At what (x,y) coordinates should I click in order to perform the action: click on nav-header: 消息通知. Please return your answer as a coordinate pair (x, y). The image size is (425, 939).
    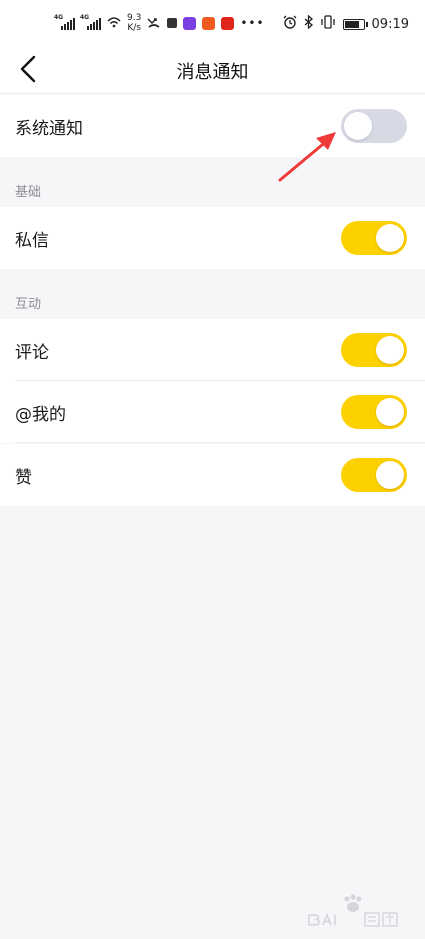
    Looking at the image, I should click on (212, 69).